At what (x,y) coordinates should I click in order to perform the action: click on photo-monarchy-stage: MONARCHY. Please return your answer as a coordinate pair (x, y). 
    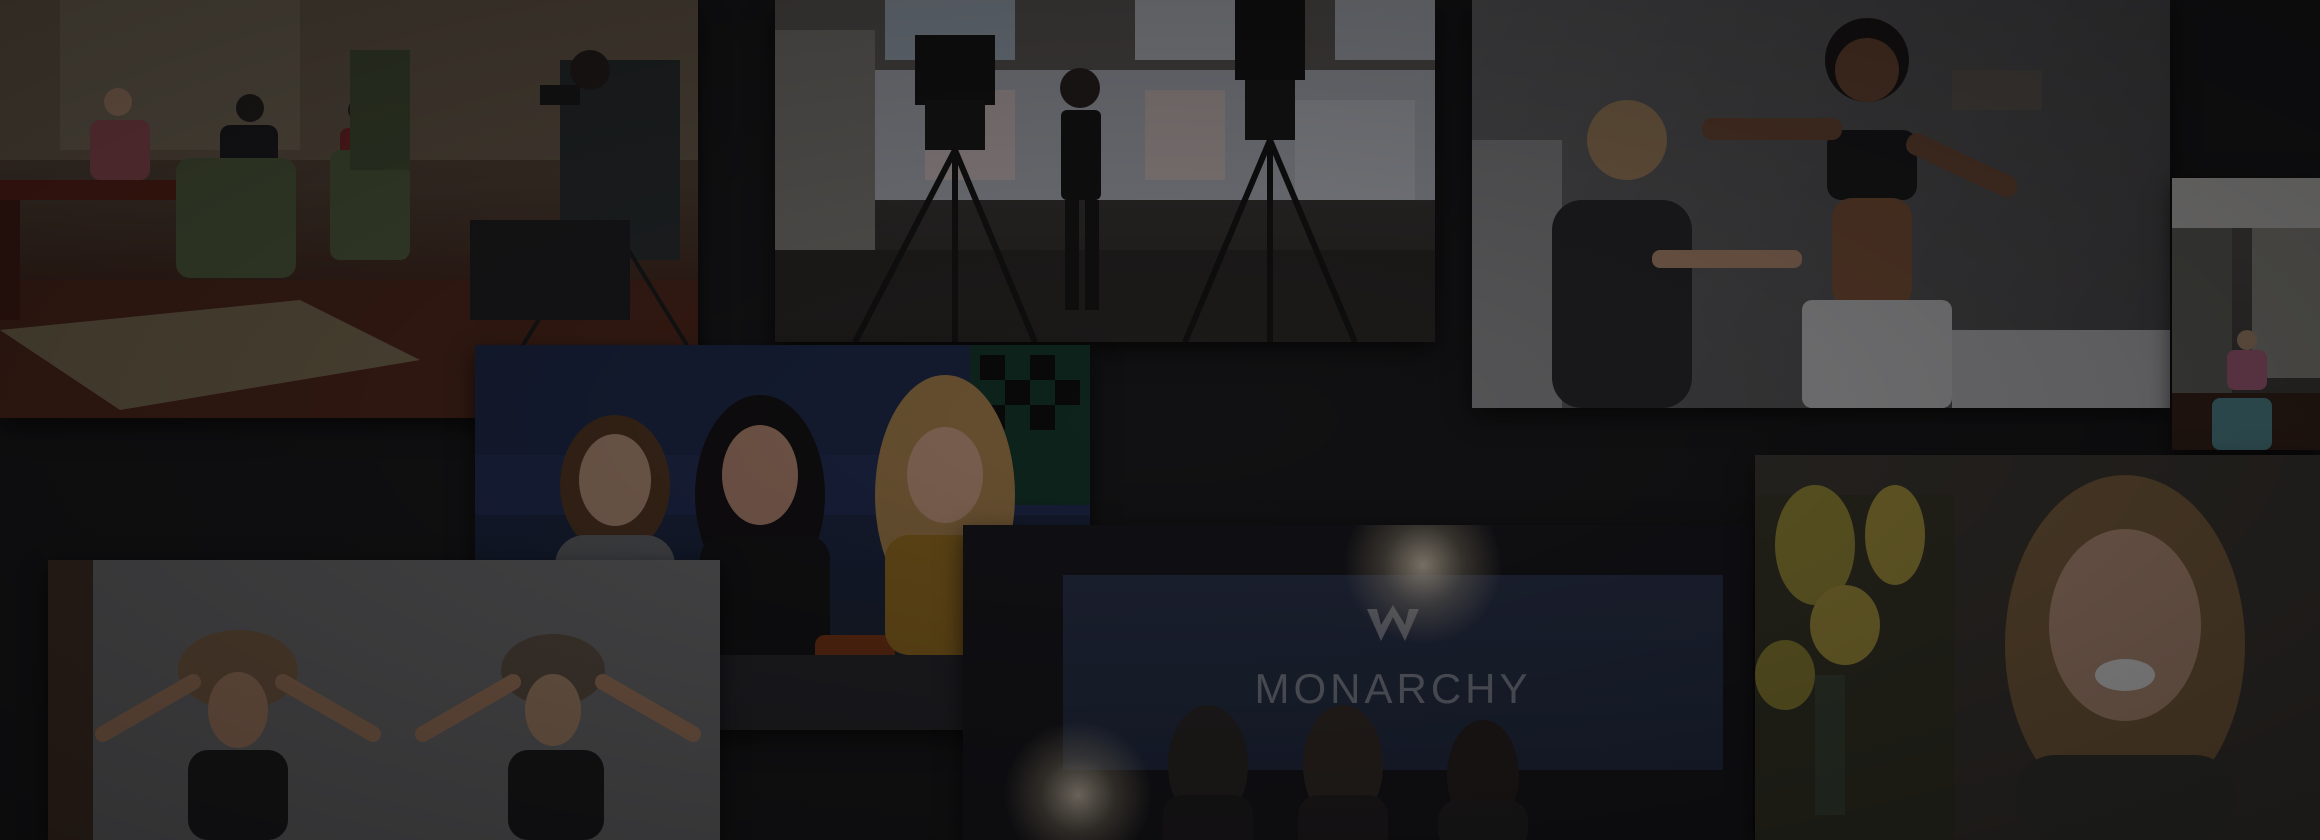
    Looking at the image, I should click on (1358, 682).